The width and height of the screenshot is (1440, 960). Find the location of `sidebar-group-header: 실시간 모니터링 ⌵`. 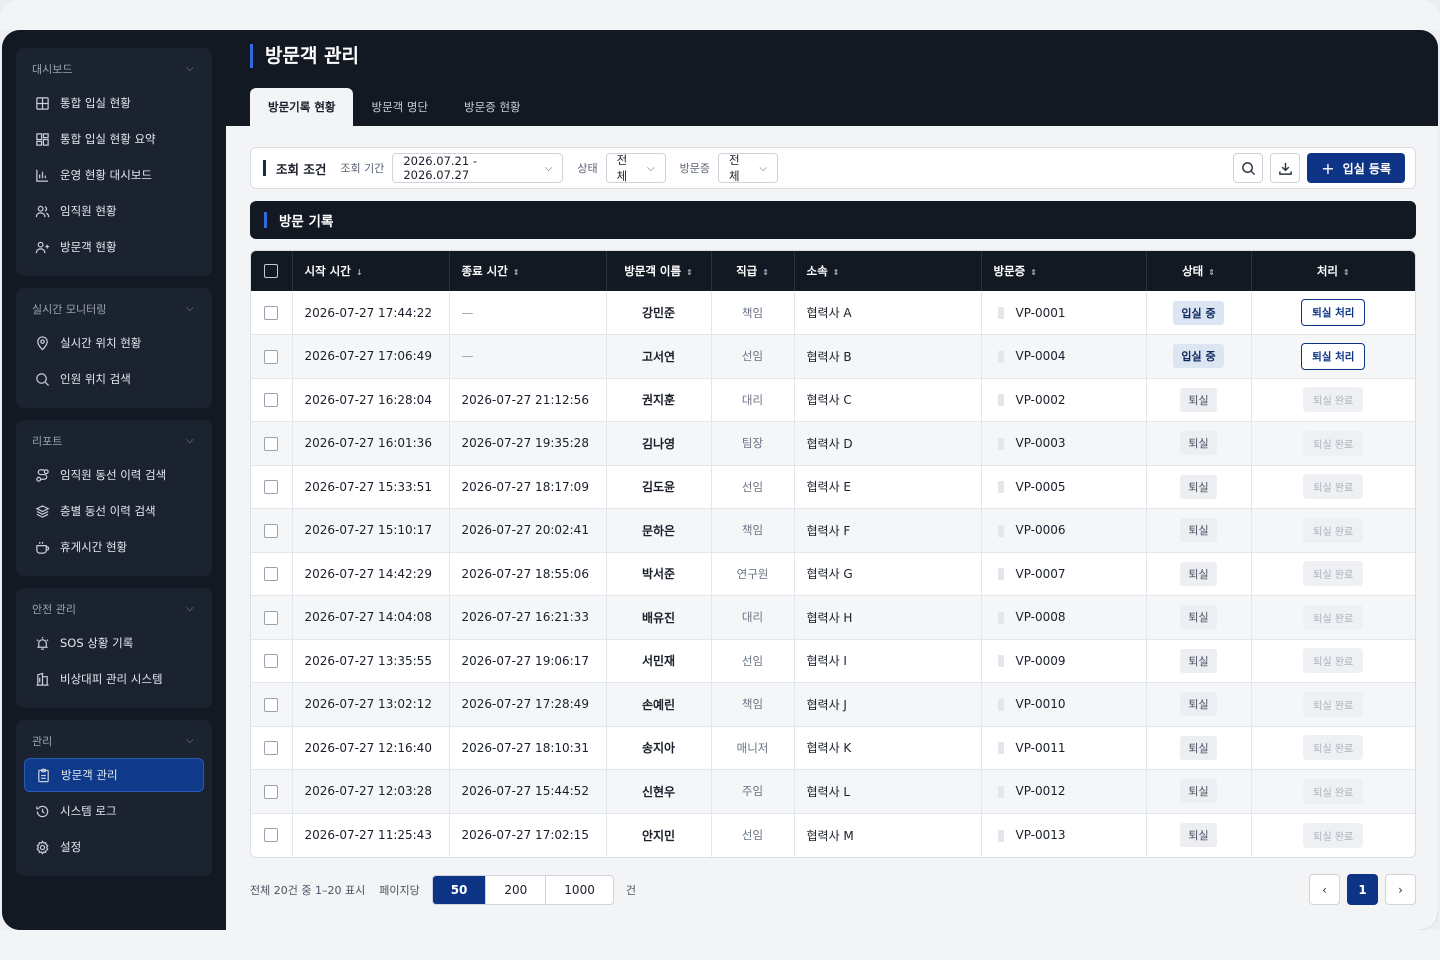

sidebar-group-header: 실시간 모니터링 ⌵ is located at coordinates (114, 309).